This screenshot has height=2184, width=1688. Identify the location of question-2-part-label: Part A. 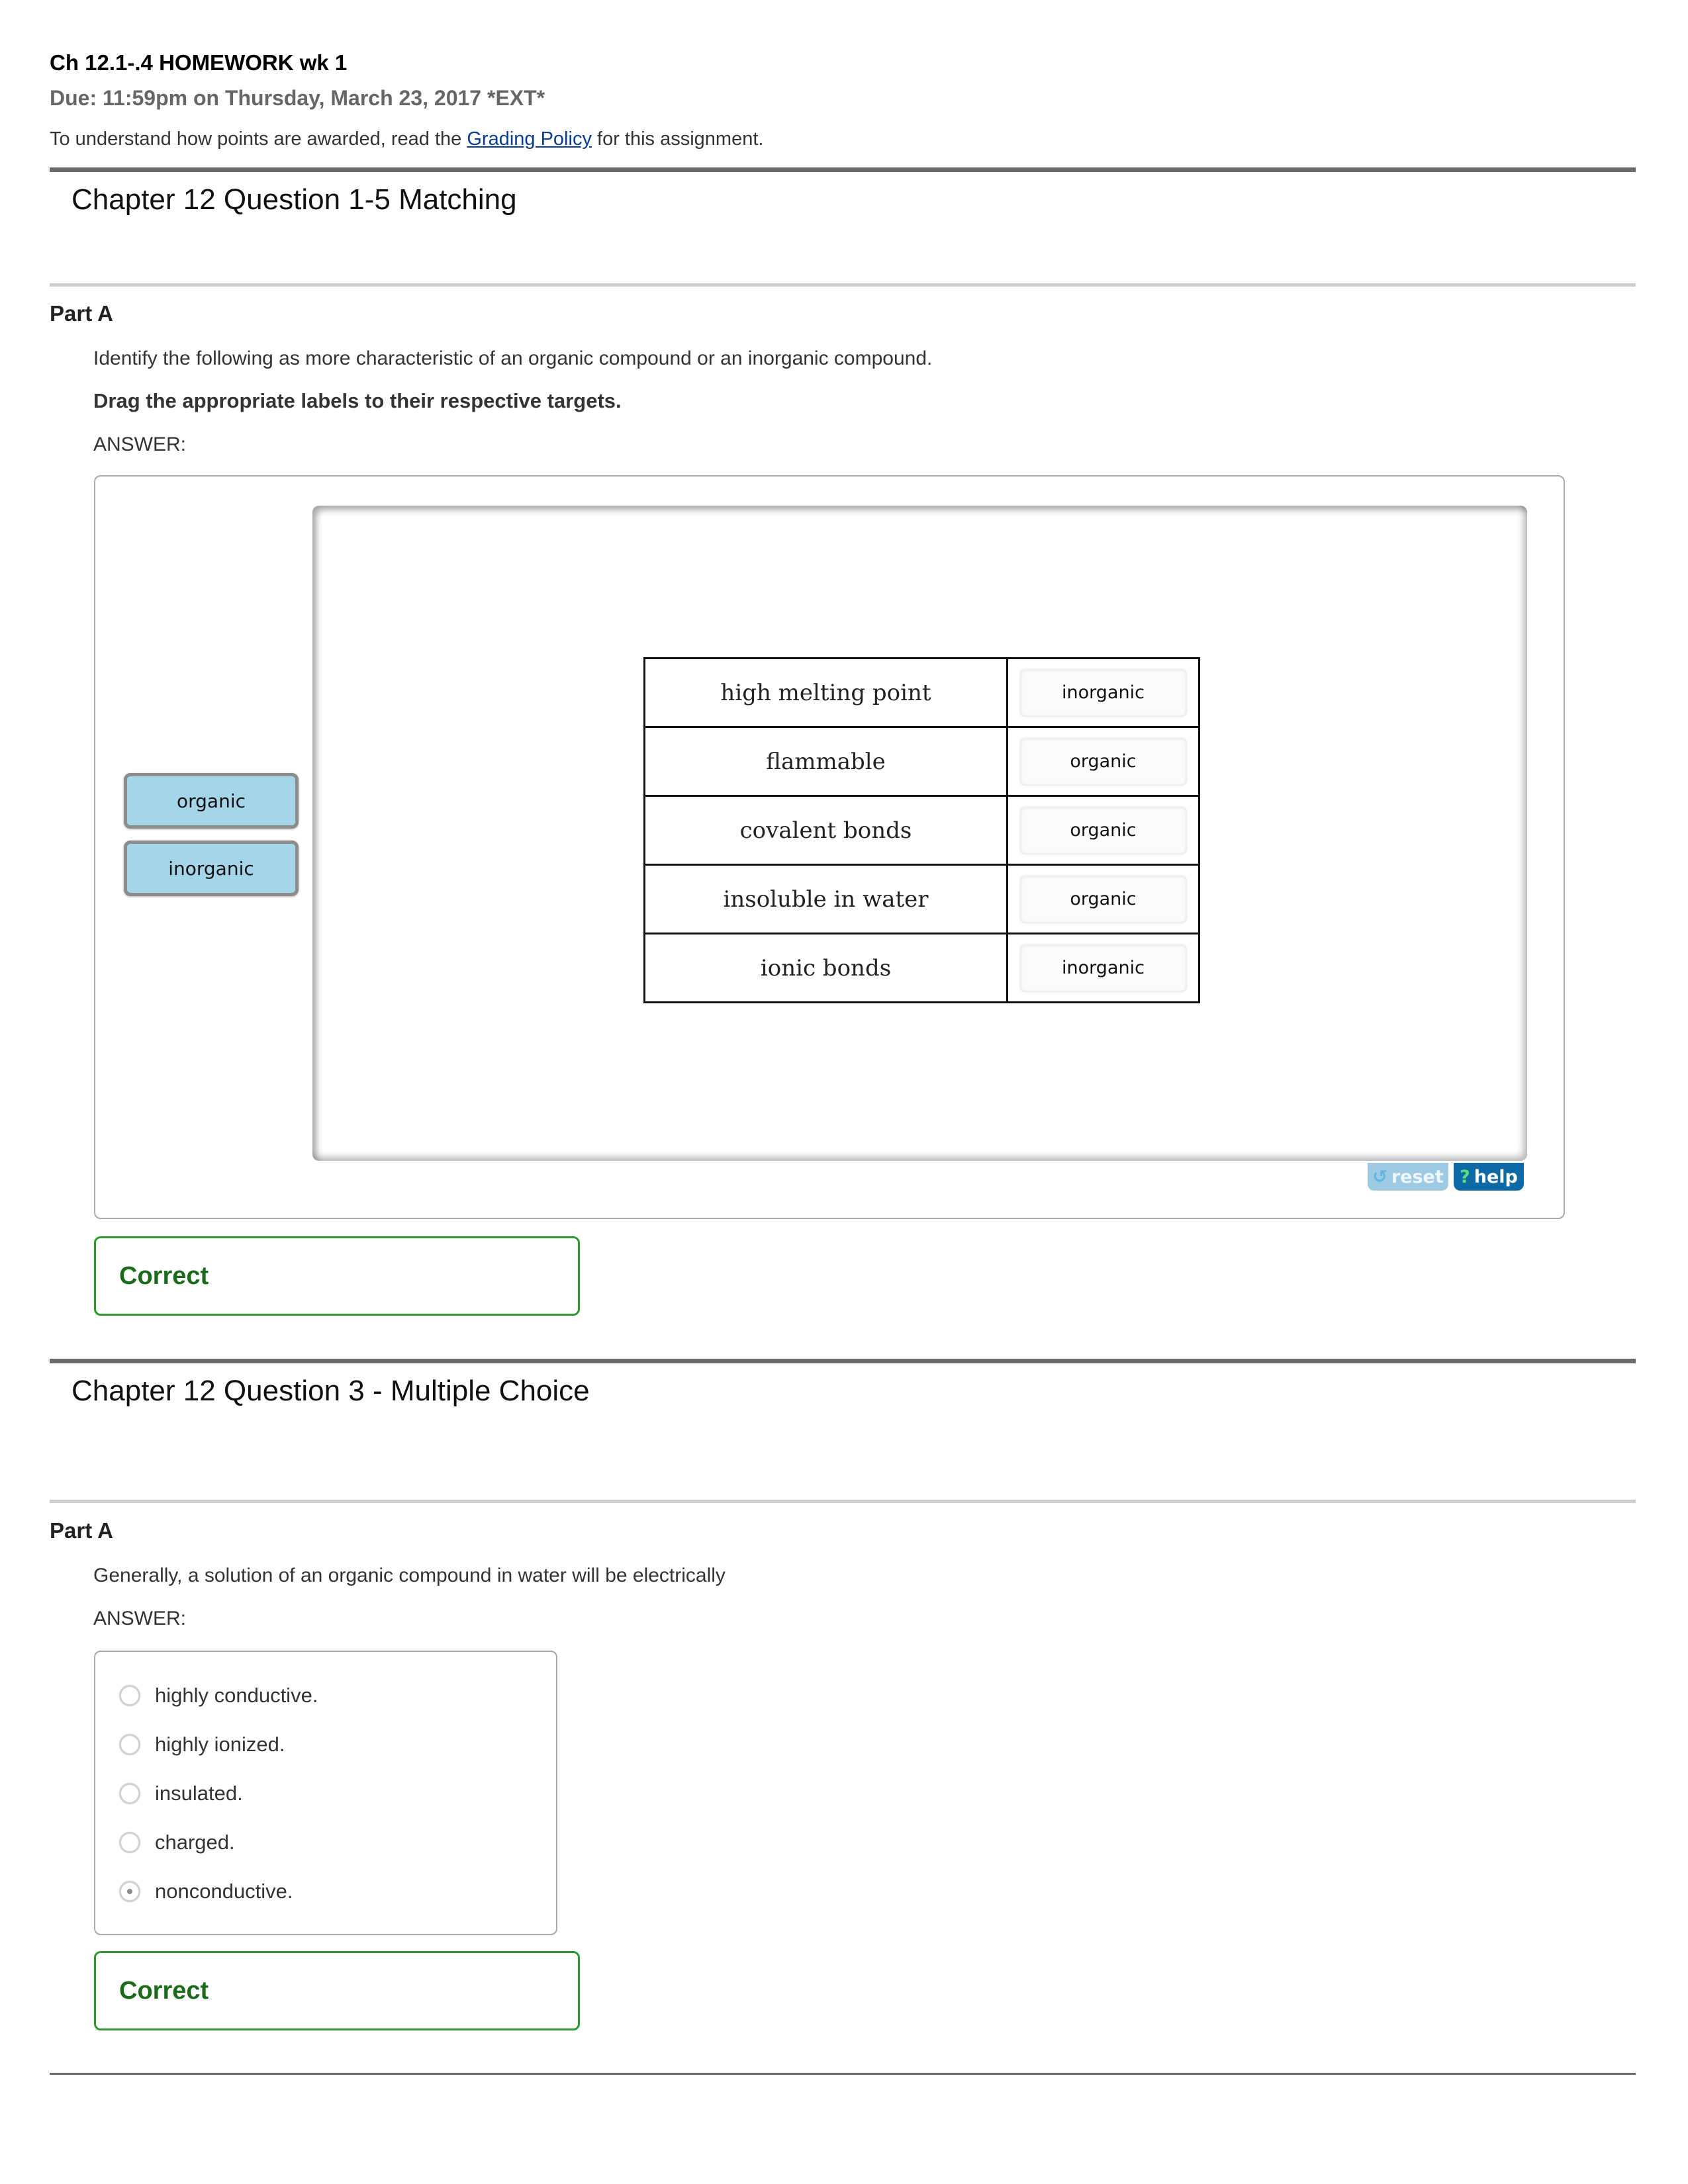
(81, 1530).